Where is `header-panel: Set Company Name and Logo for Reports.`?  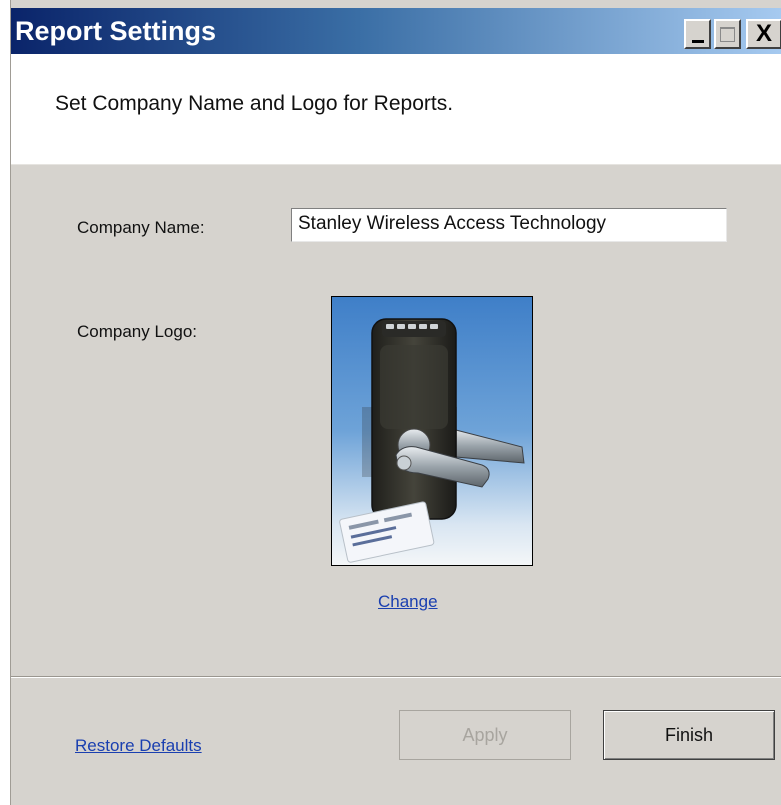
header-panel: Set Company Name and Logo for Reports. is located at coordinates (396, 109).